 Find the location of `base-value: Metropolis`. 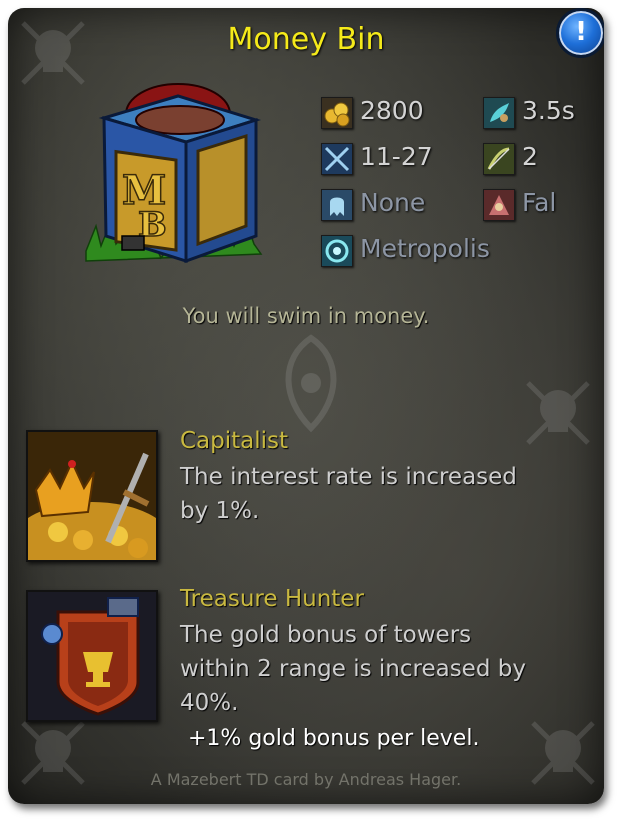

base-value: Metropolis is located at coordinates (425, 248).